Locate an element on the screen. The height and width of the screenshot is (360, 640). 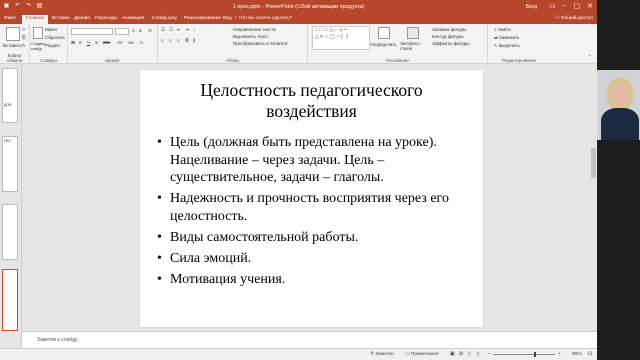
underline-icon: Ч is located at coordinates (88, 42).